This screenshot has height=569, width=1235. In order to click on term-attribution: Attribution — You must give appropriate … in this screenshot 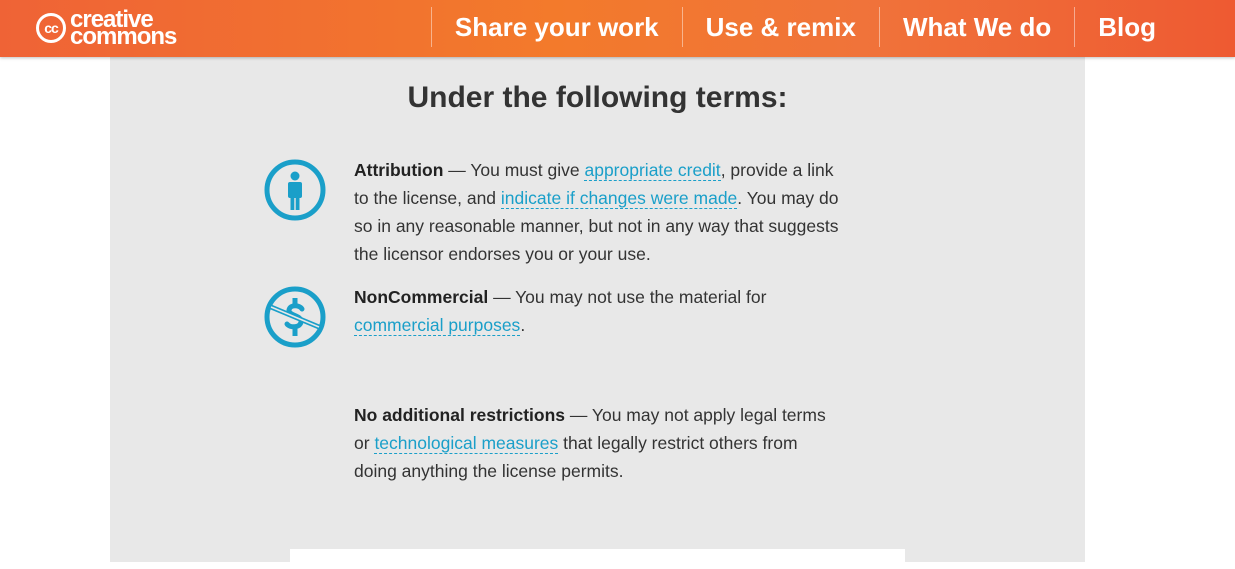, I will do `click(599, 212)`.